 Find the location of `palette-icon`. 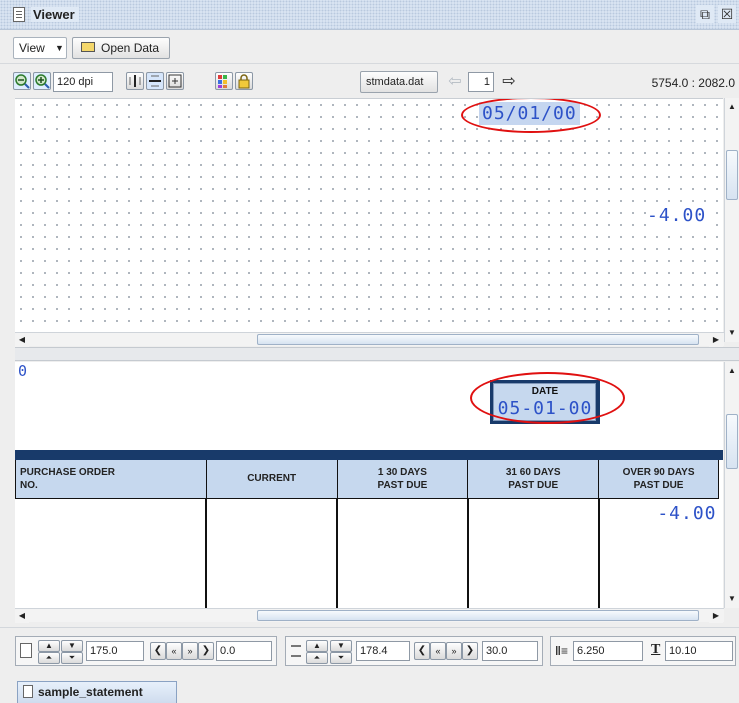

palette-icon is located at coordinates (222, 81).